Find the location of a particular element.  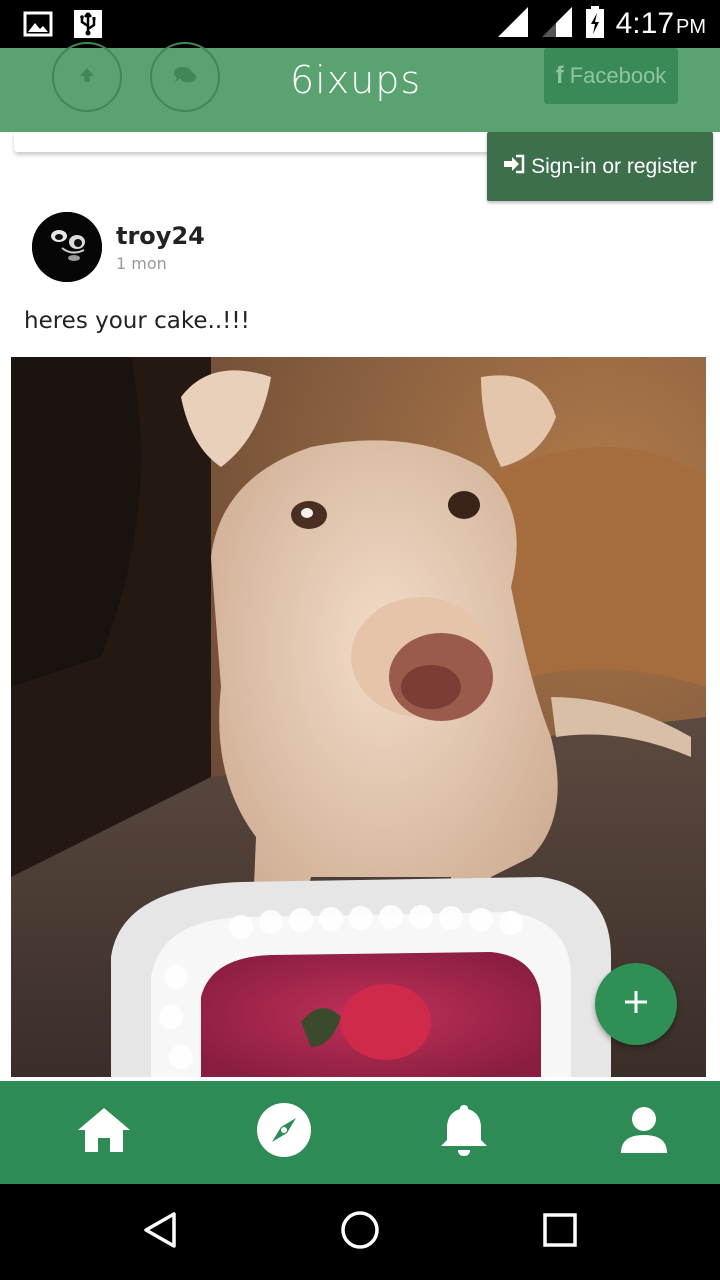

sign-in-icon is located at coordinates (514, 167).